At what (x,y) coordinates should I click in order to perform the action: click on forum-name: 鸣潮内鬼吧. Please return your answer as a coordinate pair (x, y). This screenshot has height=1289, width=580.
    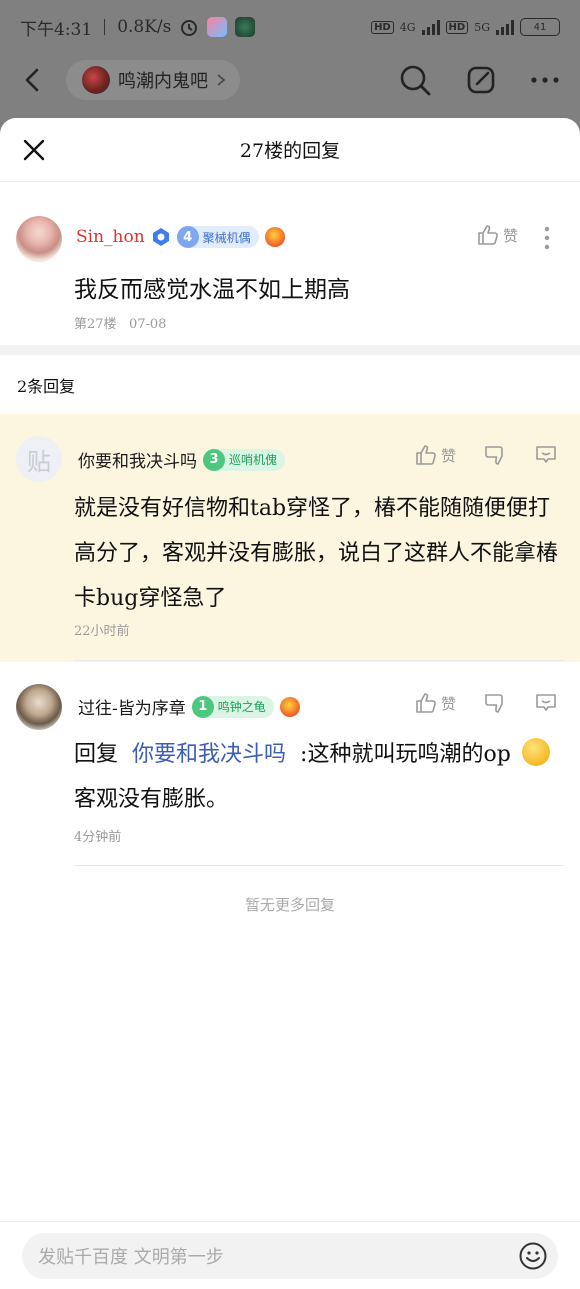
    Looking at the image, I should click on (163, 81).